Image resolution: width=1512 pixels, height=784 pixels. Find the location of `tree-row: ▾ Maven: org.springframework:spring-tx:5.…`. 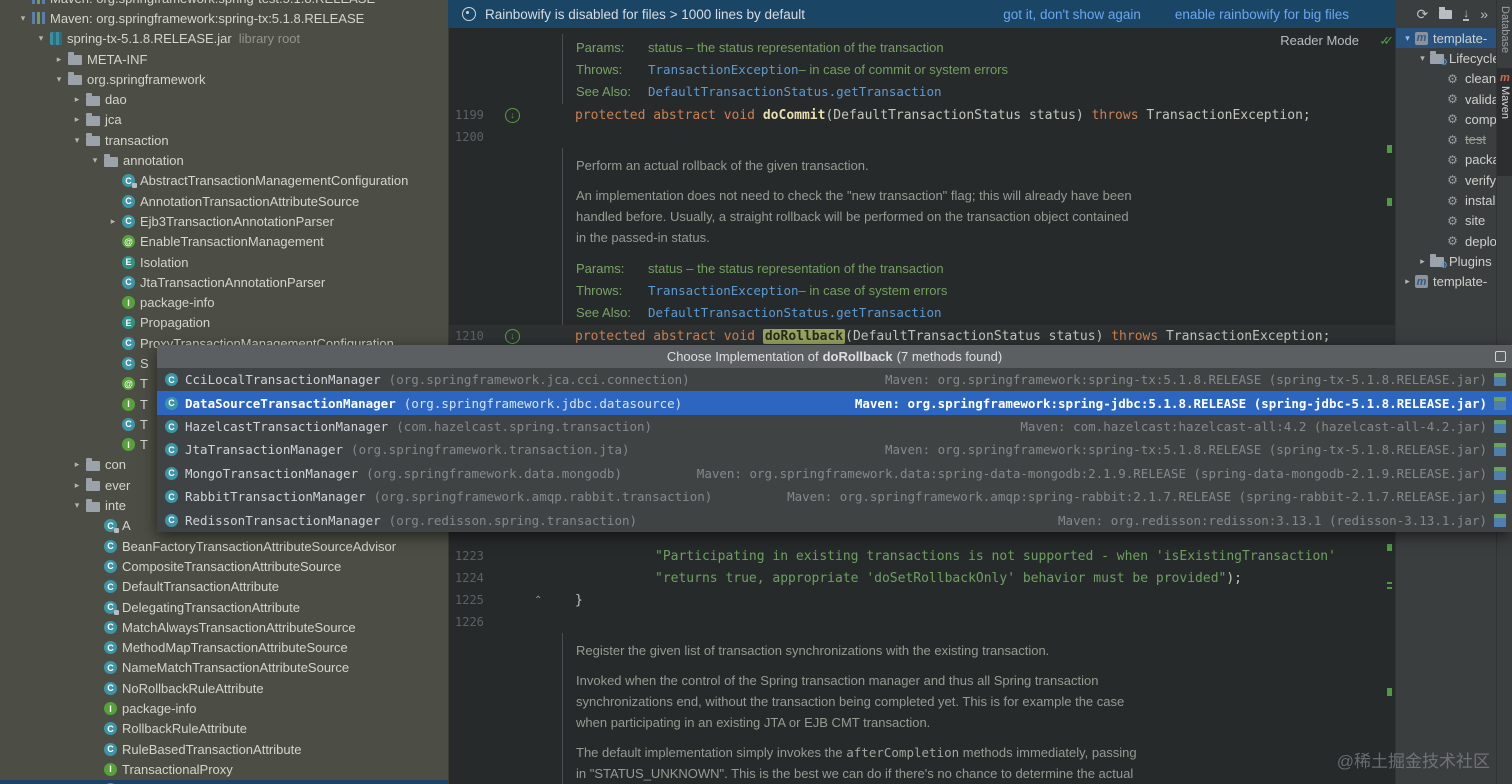

tree-row: ▾ Maven: org.springframework:spring-tx:5.… is located at coordinates (224, 18).